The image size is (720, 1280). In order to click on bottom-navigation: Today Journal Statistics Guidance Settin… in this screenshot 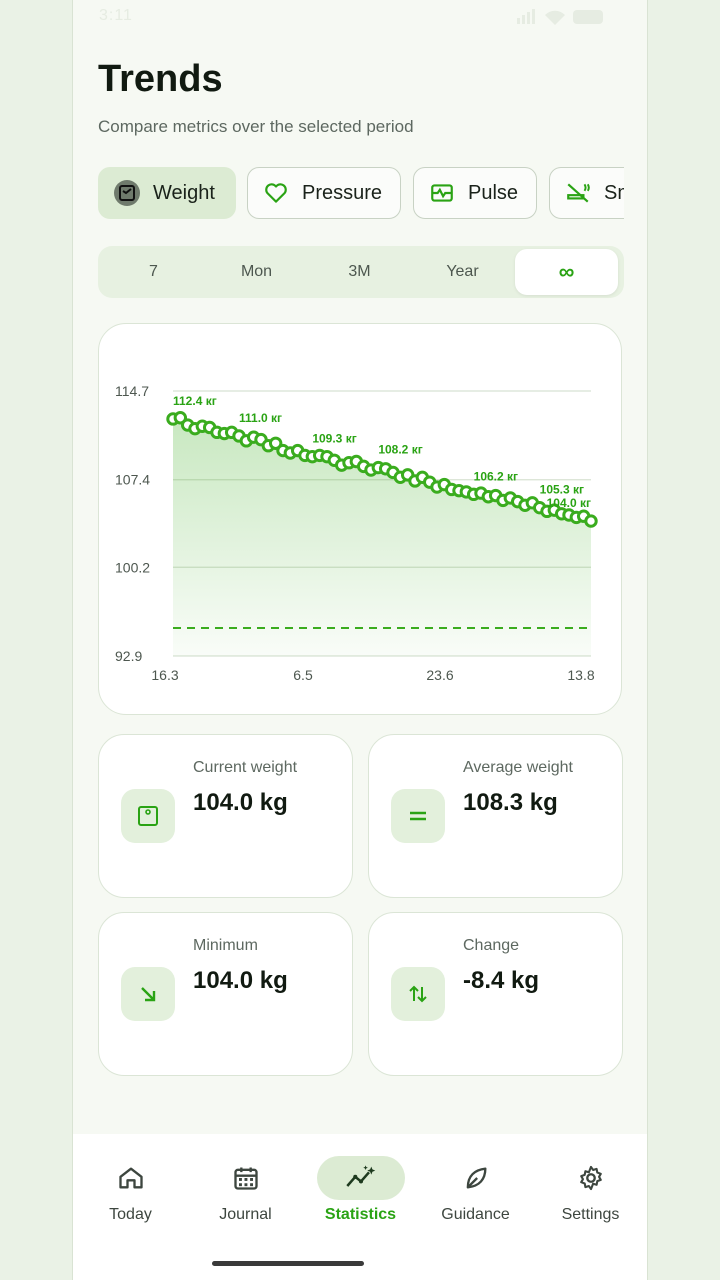, I will do `click(360, 1207)`.